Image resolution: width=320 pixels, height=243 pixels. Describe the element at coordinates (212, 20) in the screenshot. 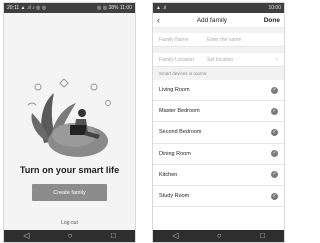

I see `page-title: Add family` at that location.